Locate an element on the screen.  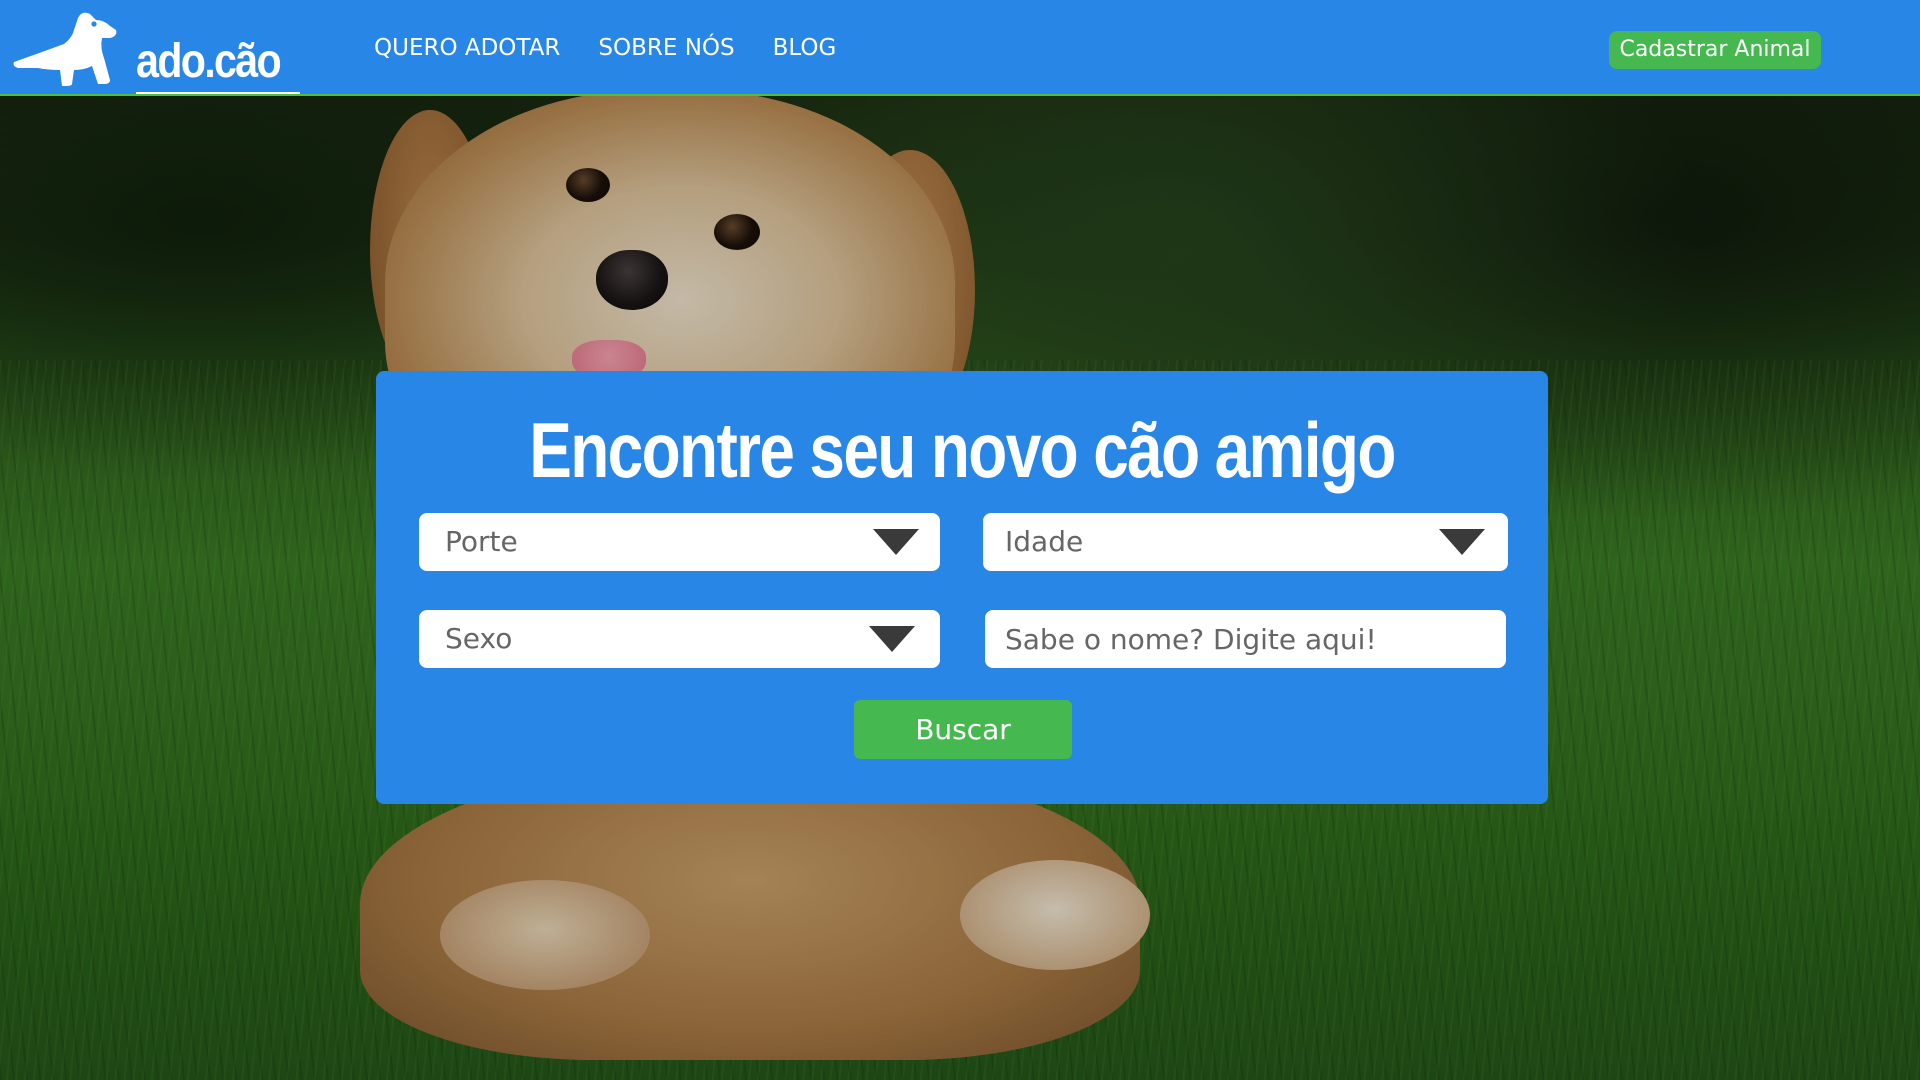
nav-link-sobre-nos: SOBRE NÓS is located at coordinates (666, 48).